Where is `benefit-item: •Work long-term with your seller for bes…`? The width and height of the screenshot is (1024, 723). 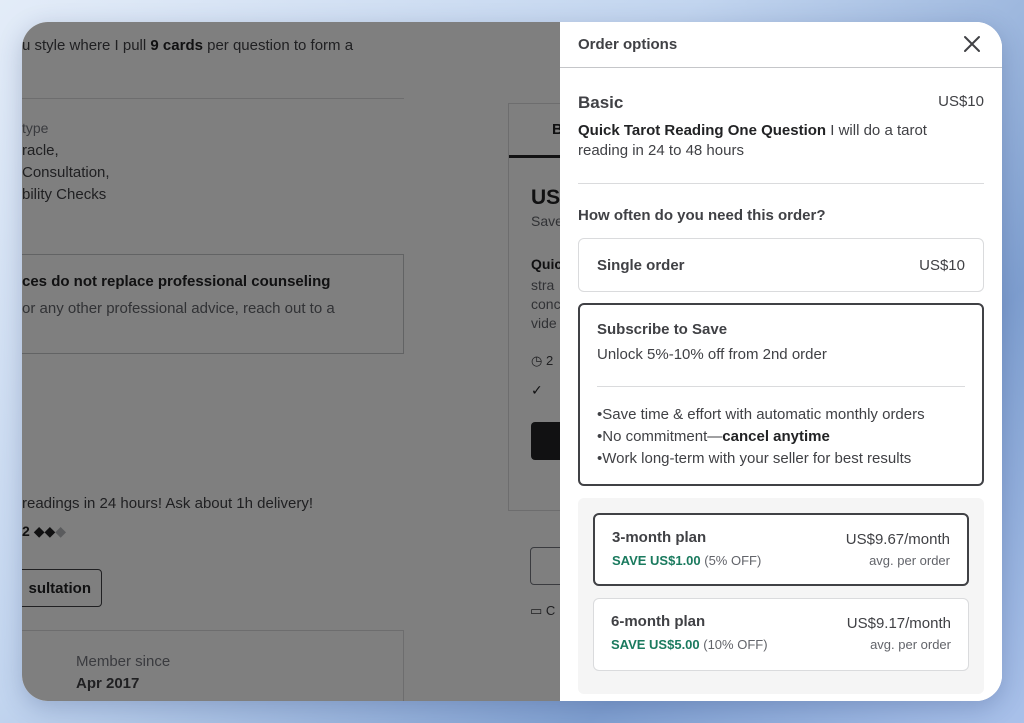 benefit-item: •Work long-term with your seller for bes… is located at coordinates (754, 458).